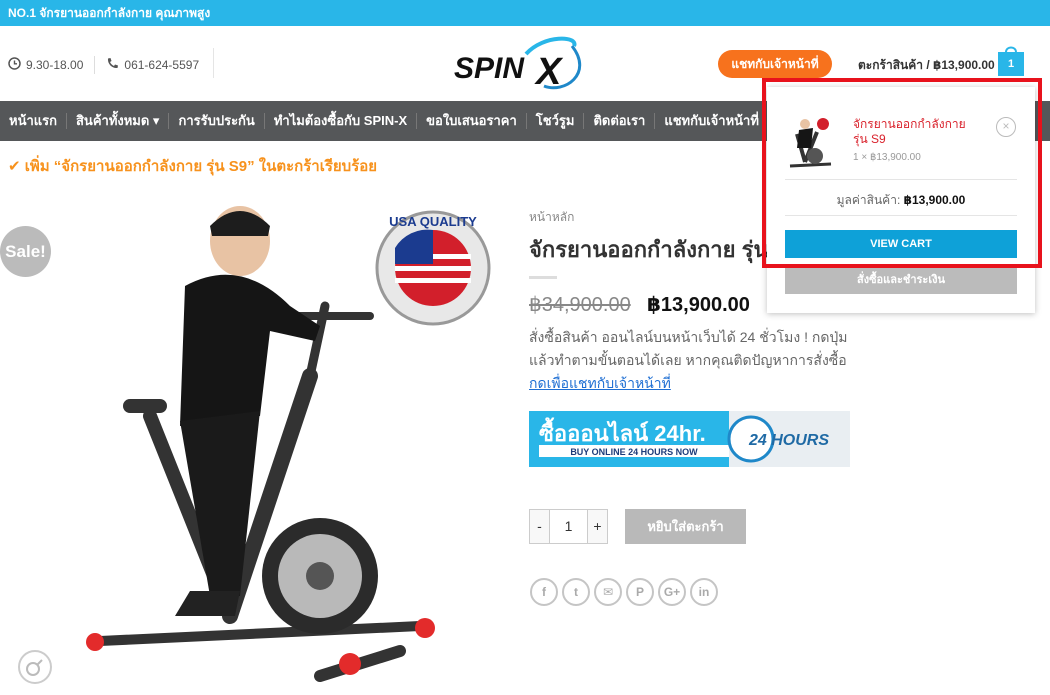  I want to click on svg-text: SPIN, so click(489, 68).